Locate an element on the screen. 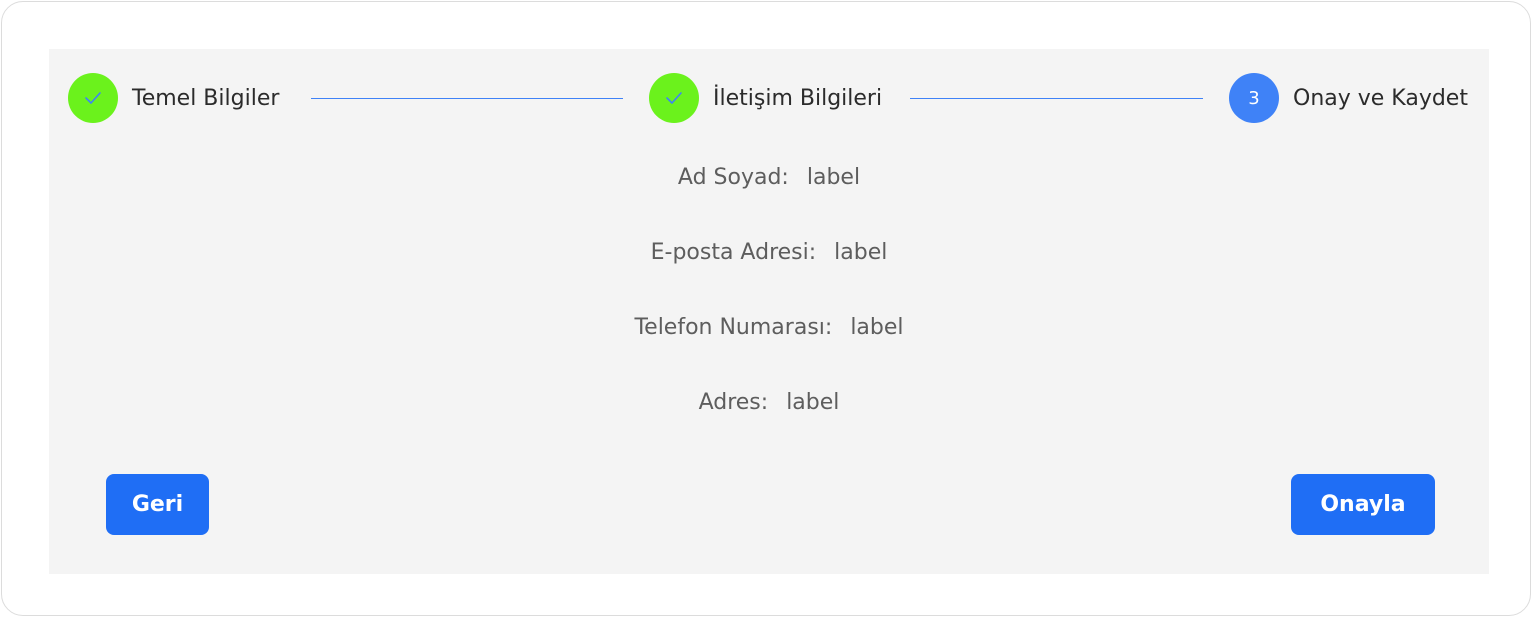 The height and width of the screenshot is (619, 1534). step-iletisim-bilgileri: İletişim Bilgileri is located at coordinates (765, 98).